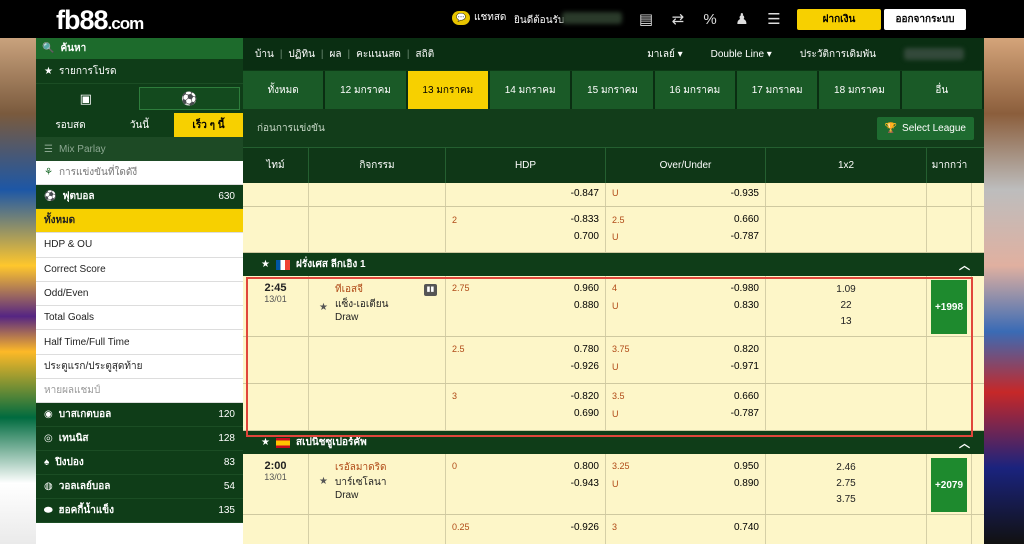  I want to click on sidebar-item-basketball: ◉ บาสเกตบอล 120, so click(139, 415).